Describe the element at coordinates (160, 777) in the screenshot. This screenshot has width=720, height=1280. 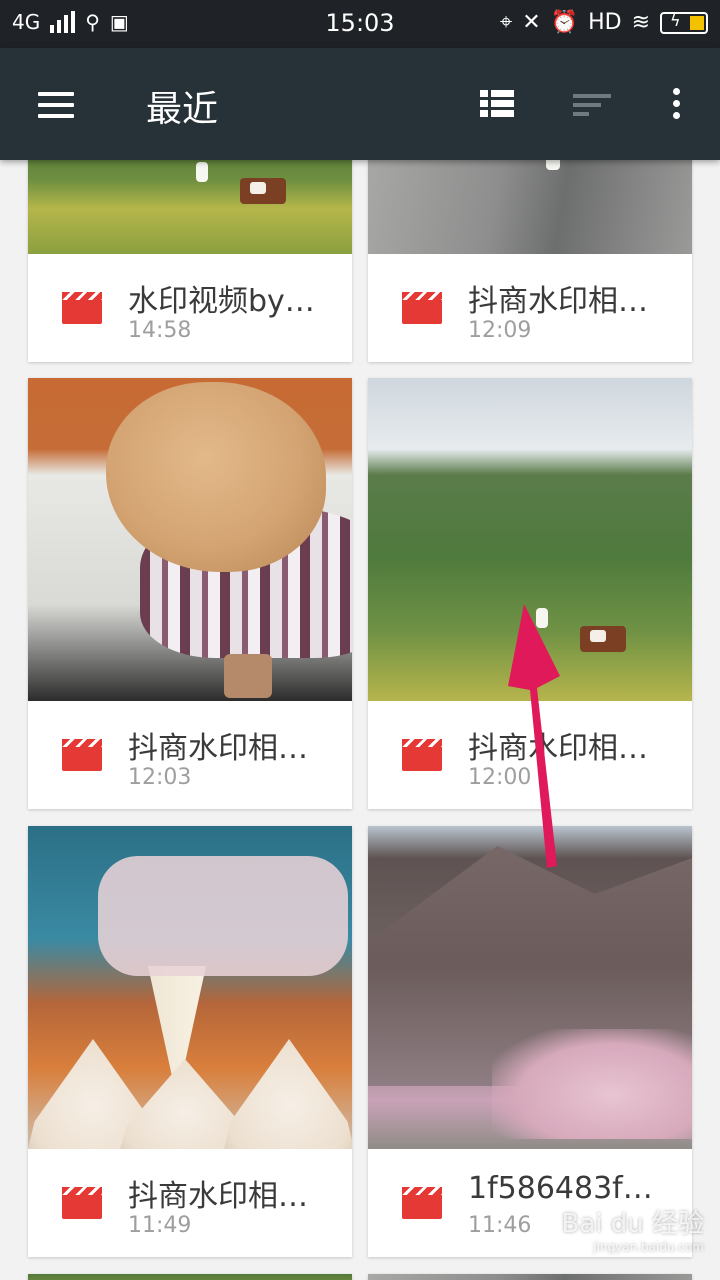
I see `file-time: 12:03` at that location.